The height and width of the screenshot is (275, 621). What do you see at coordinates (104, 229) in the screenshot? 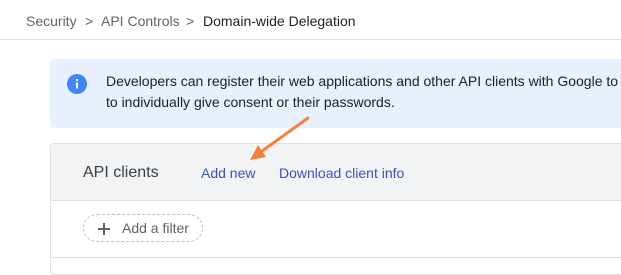
I see `plus-icon` at bounding box center [104, 229].